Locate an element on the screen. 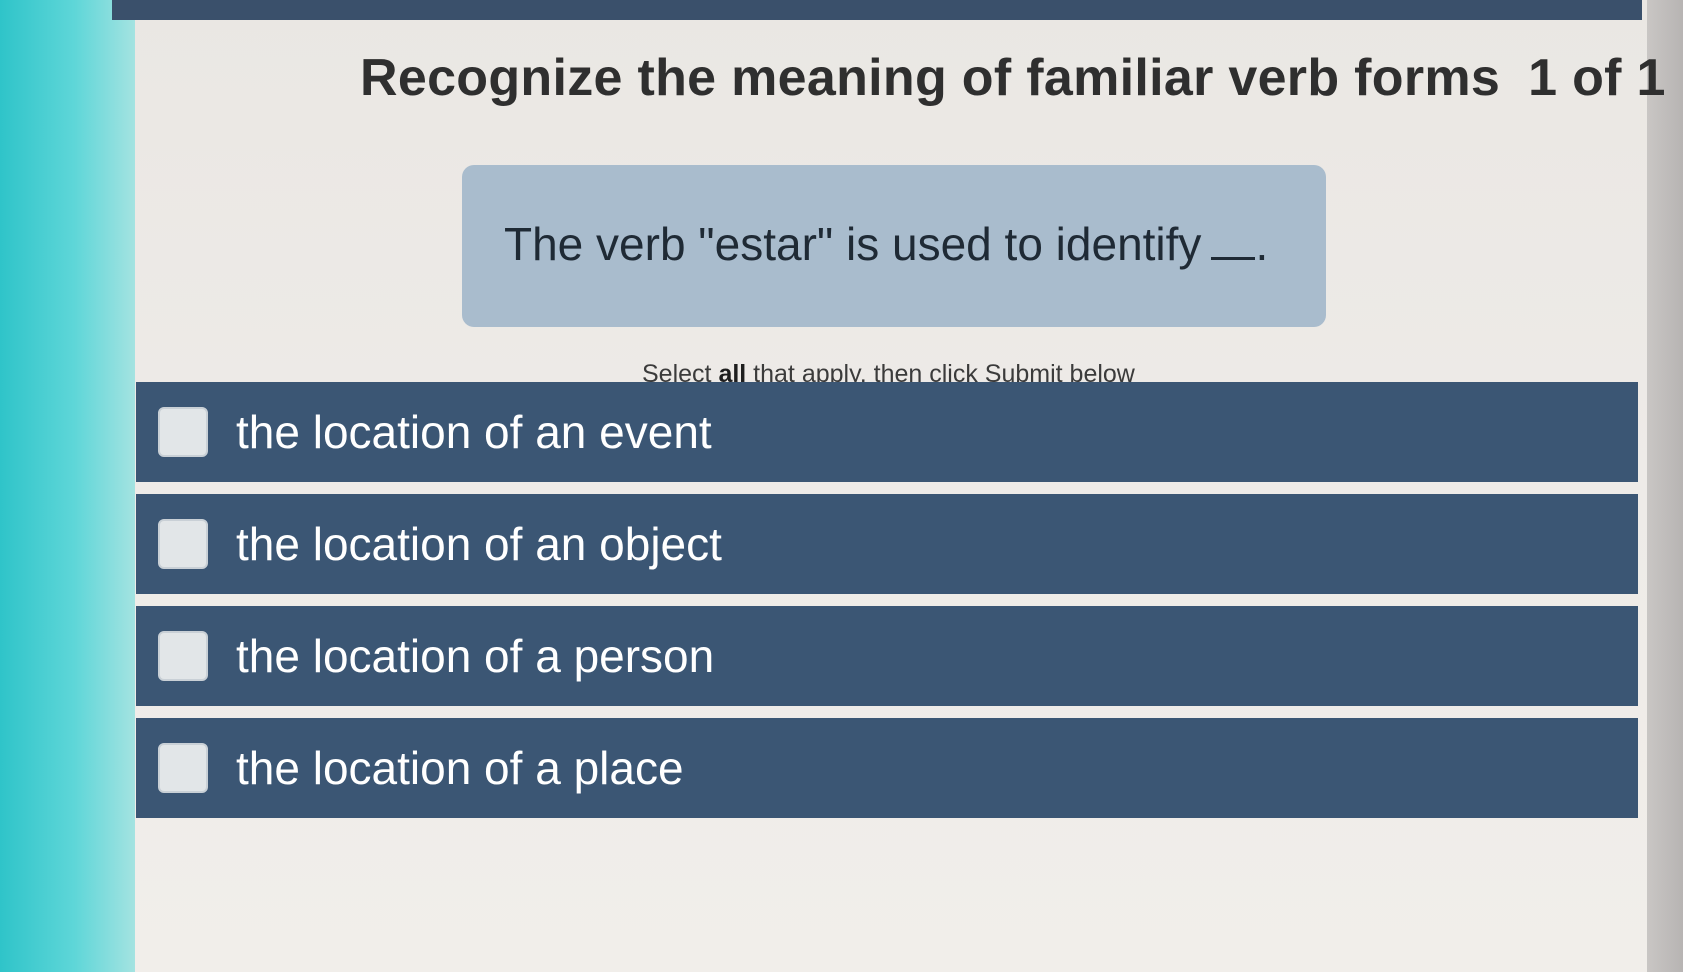 Image resolution: width=1683 pixels, height=972 pixels. question-counter: 1 of 1 is located at coordinates (1597, 78).